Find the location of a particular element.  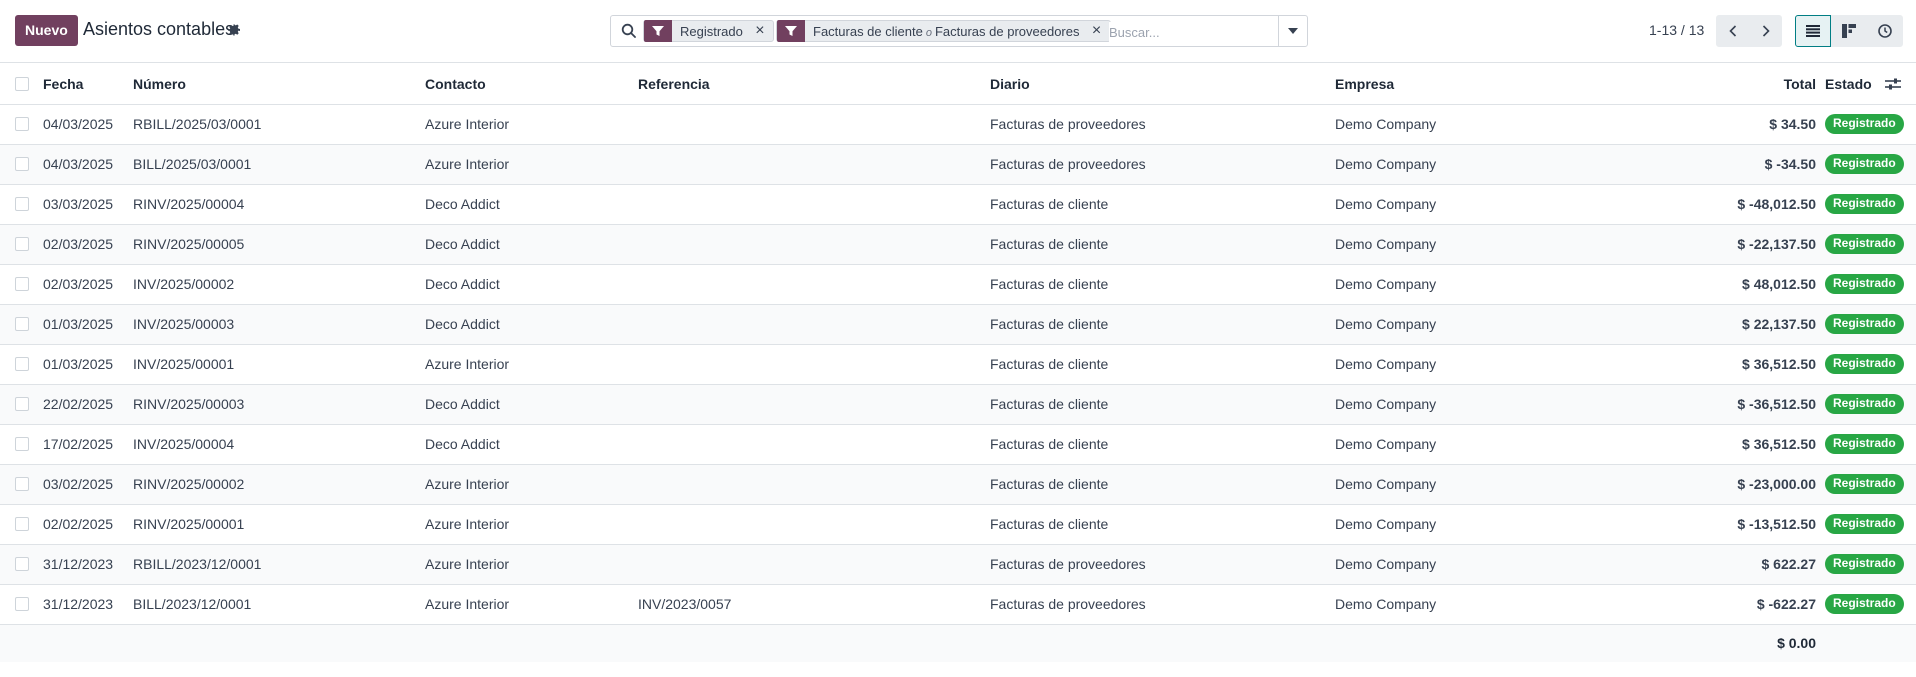

search-facet-state: Registrado × is located at coordinates (708, 31).